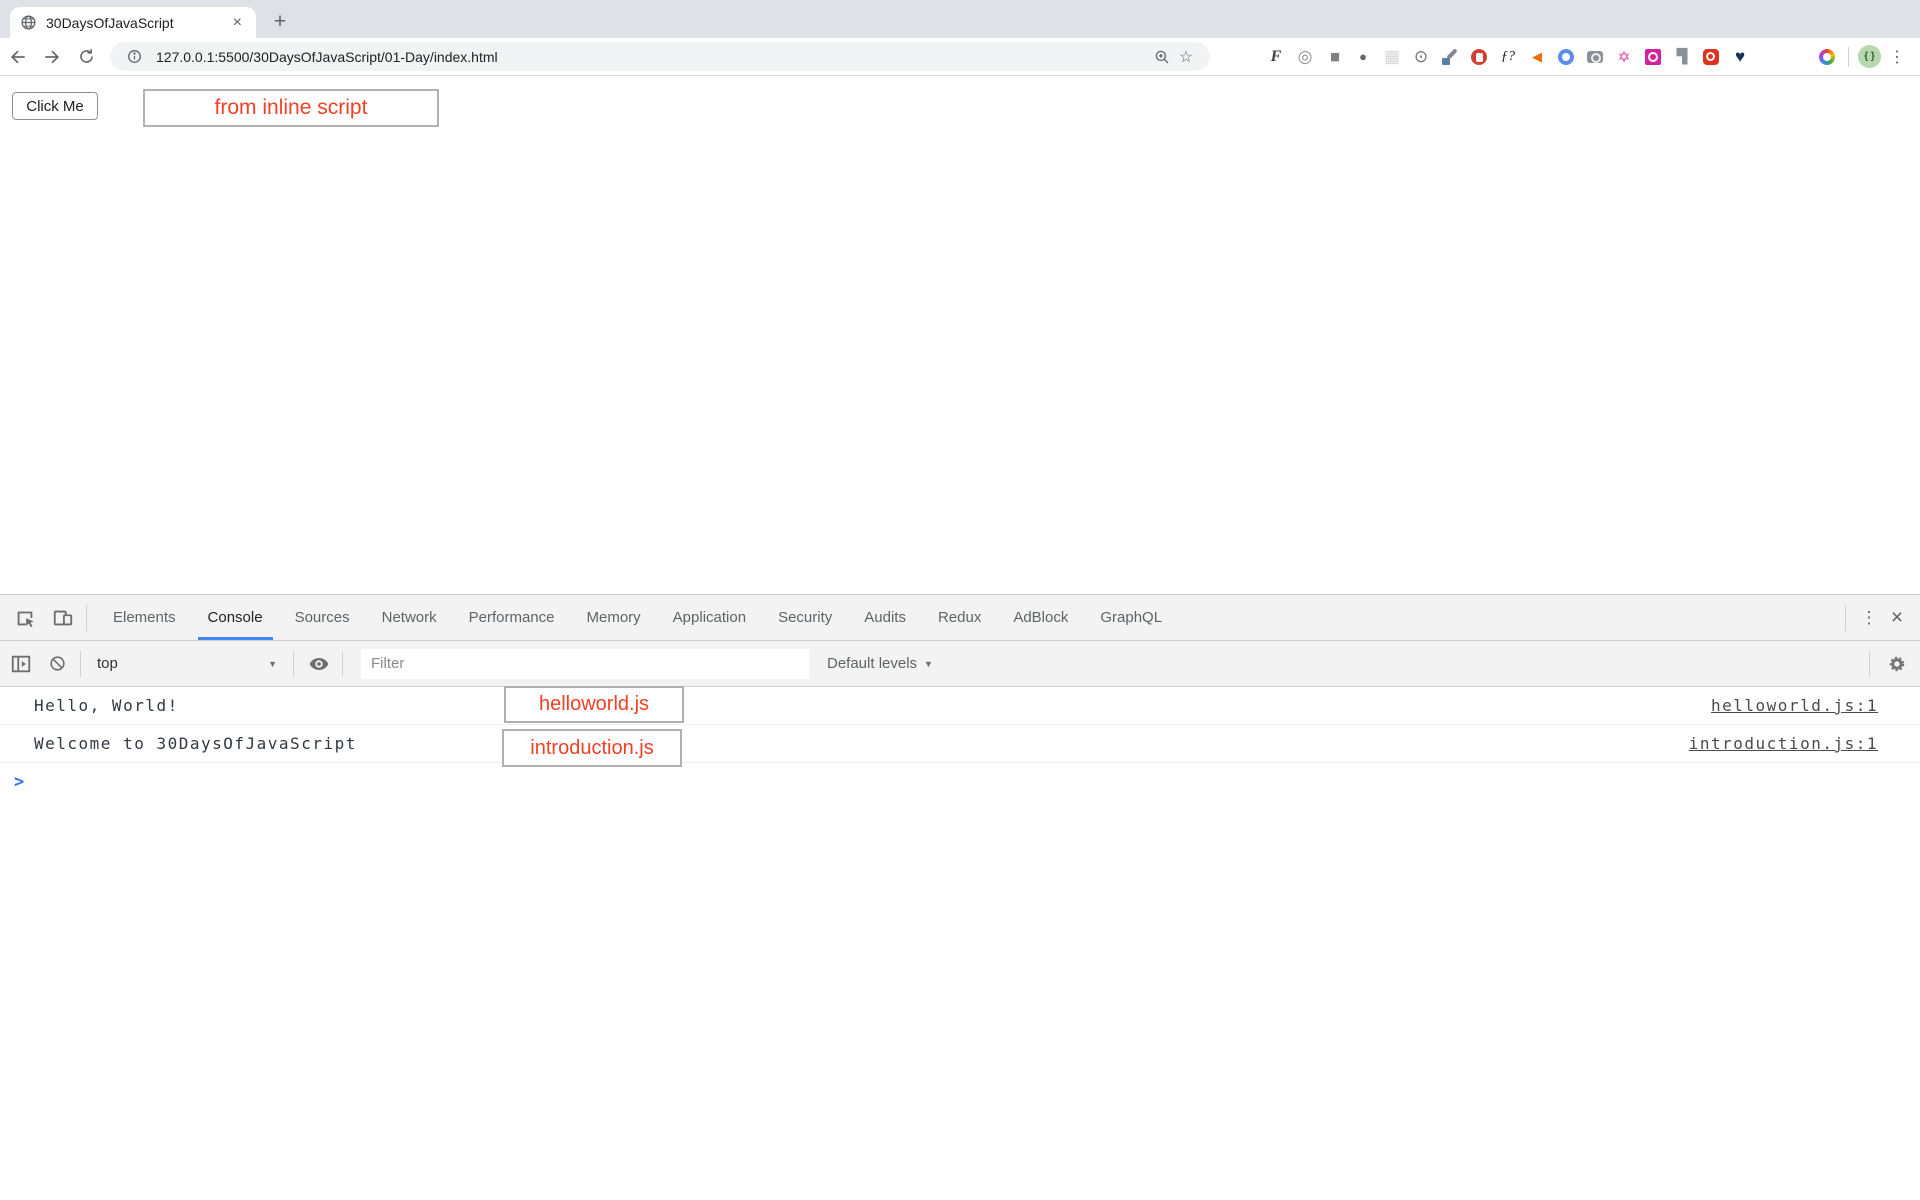  Describe the element at coordinates (1740, 57) in the screenshot. I see `extension-heart-search-icon: ♥` at that location.